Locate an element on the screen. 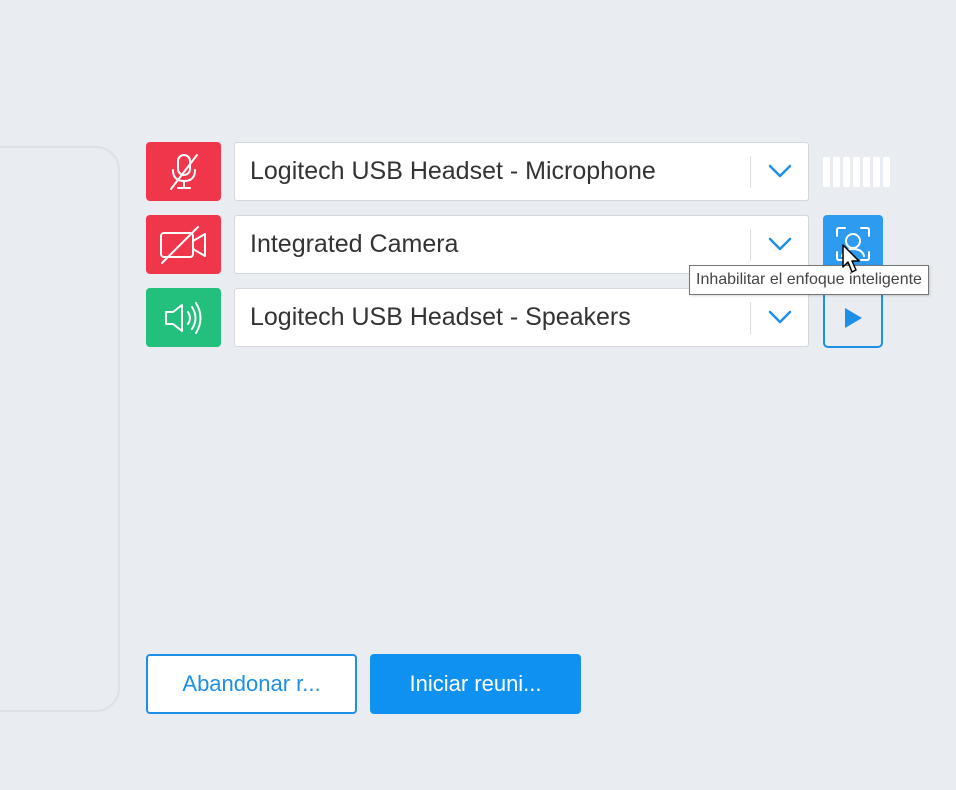 This screenshot has height=790, width=956. video-off-icon is located at coordinates (182, 244).